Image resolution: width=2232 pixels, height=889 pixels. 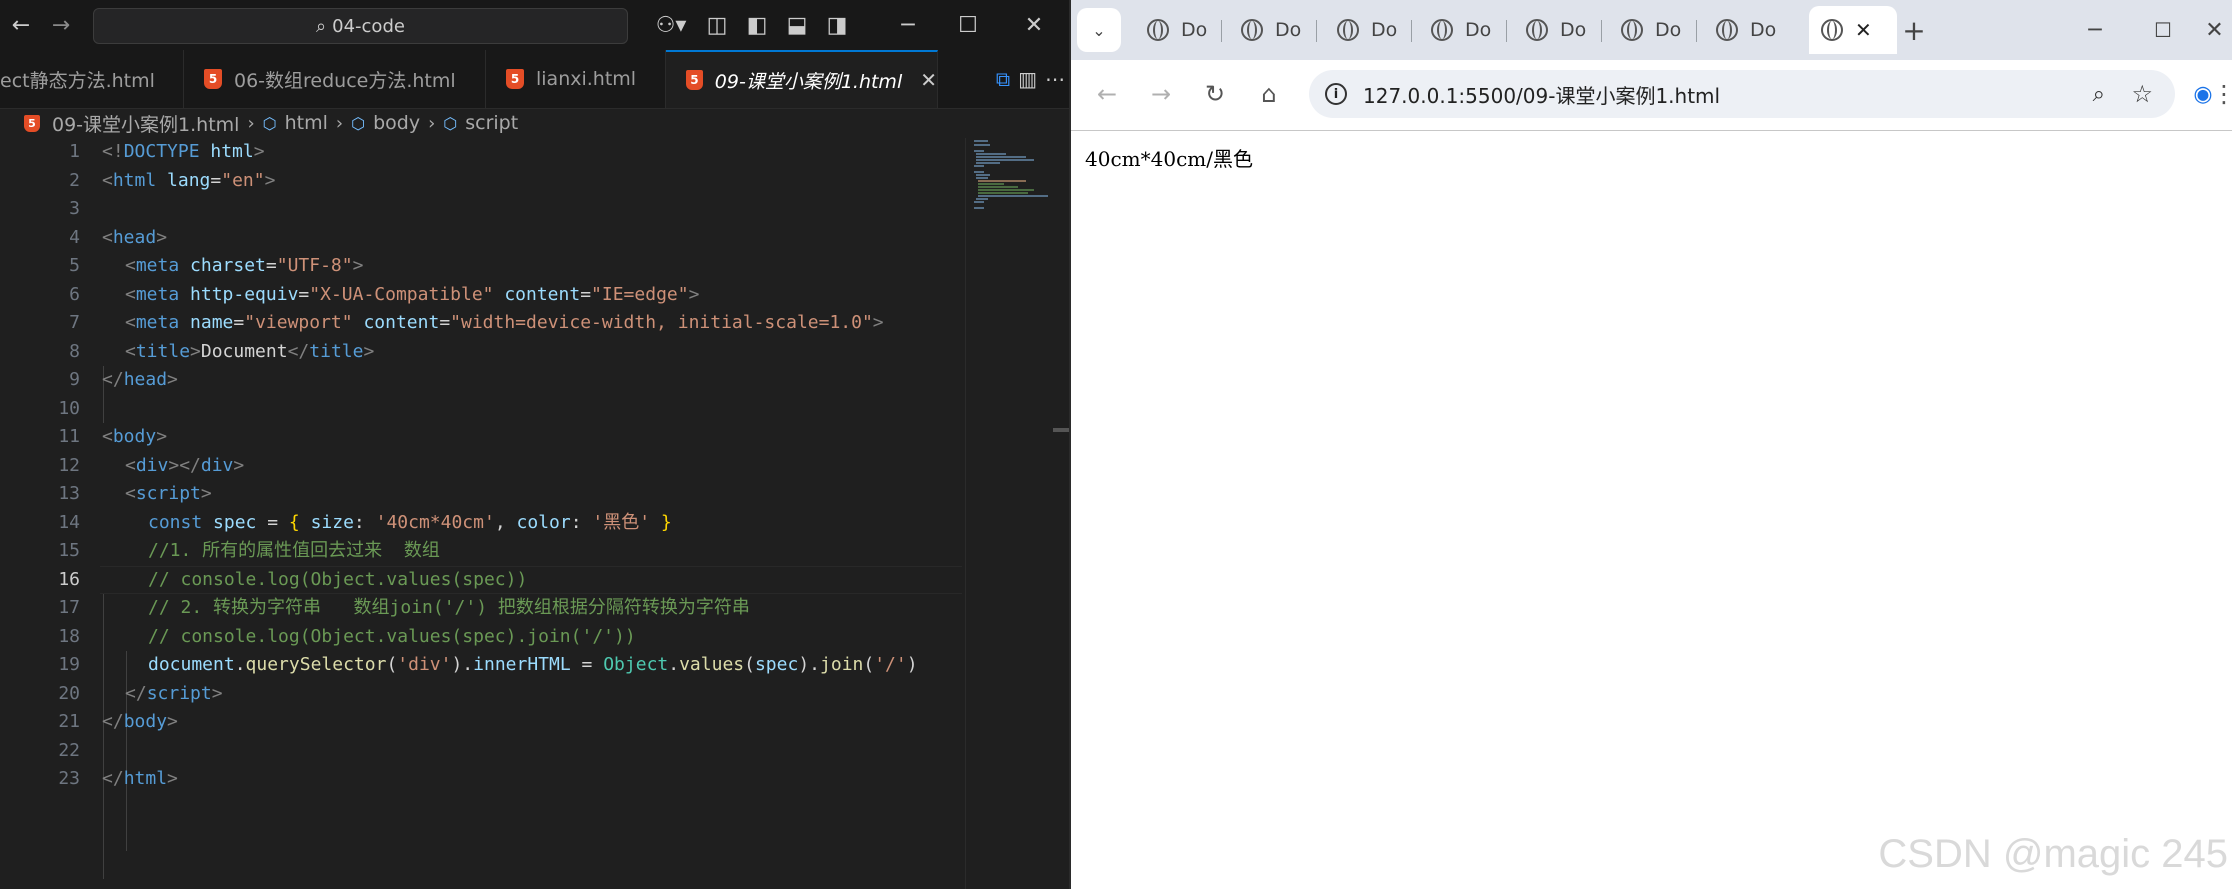 I want to click on zoom-icon: ⌕, so click(x=2099, y=94).